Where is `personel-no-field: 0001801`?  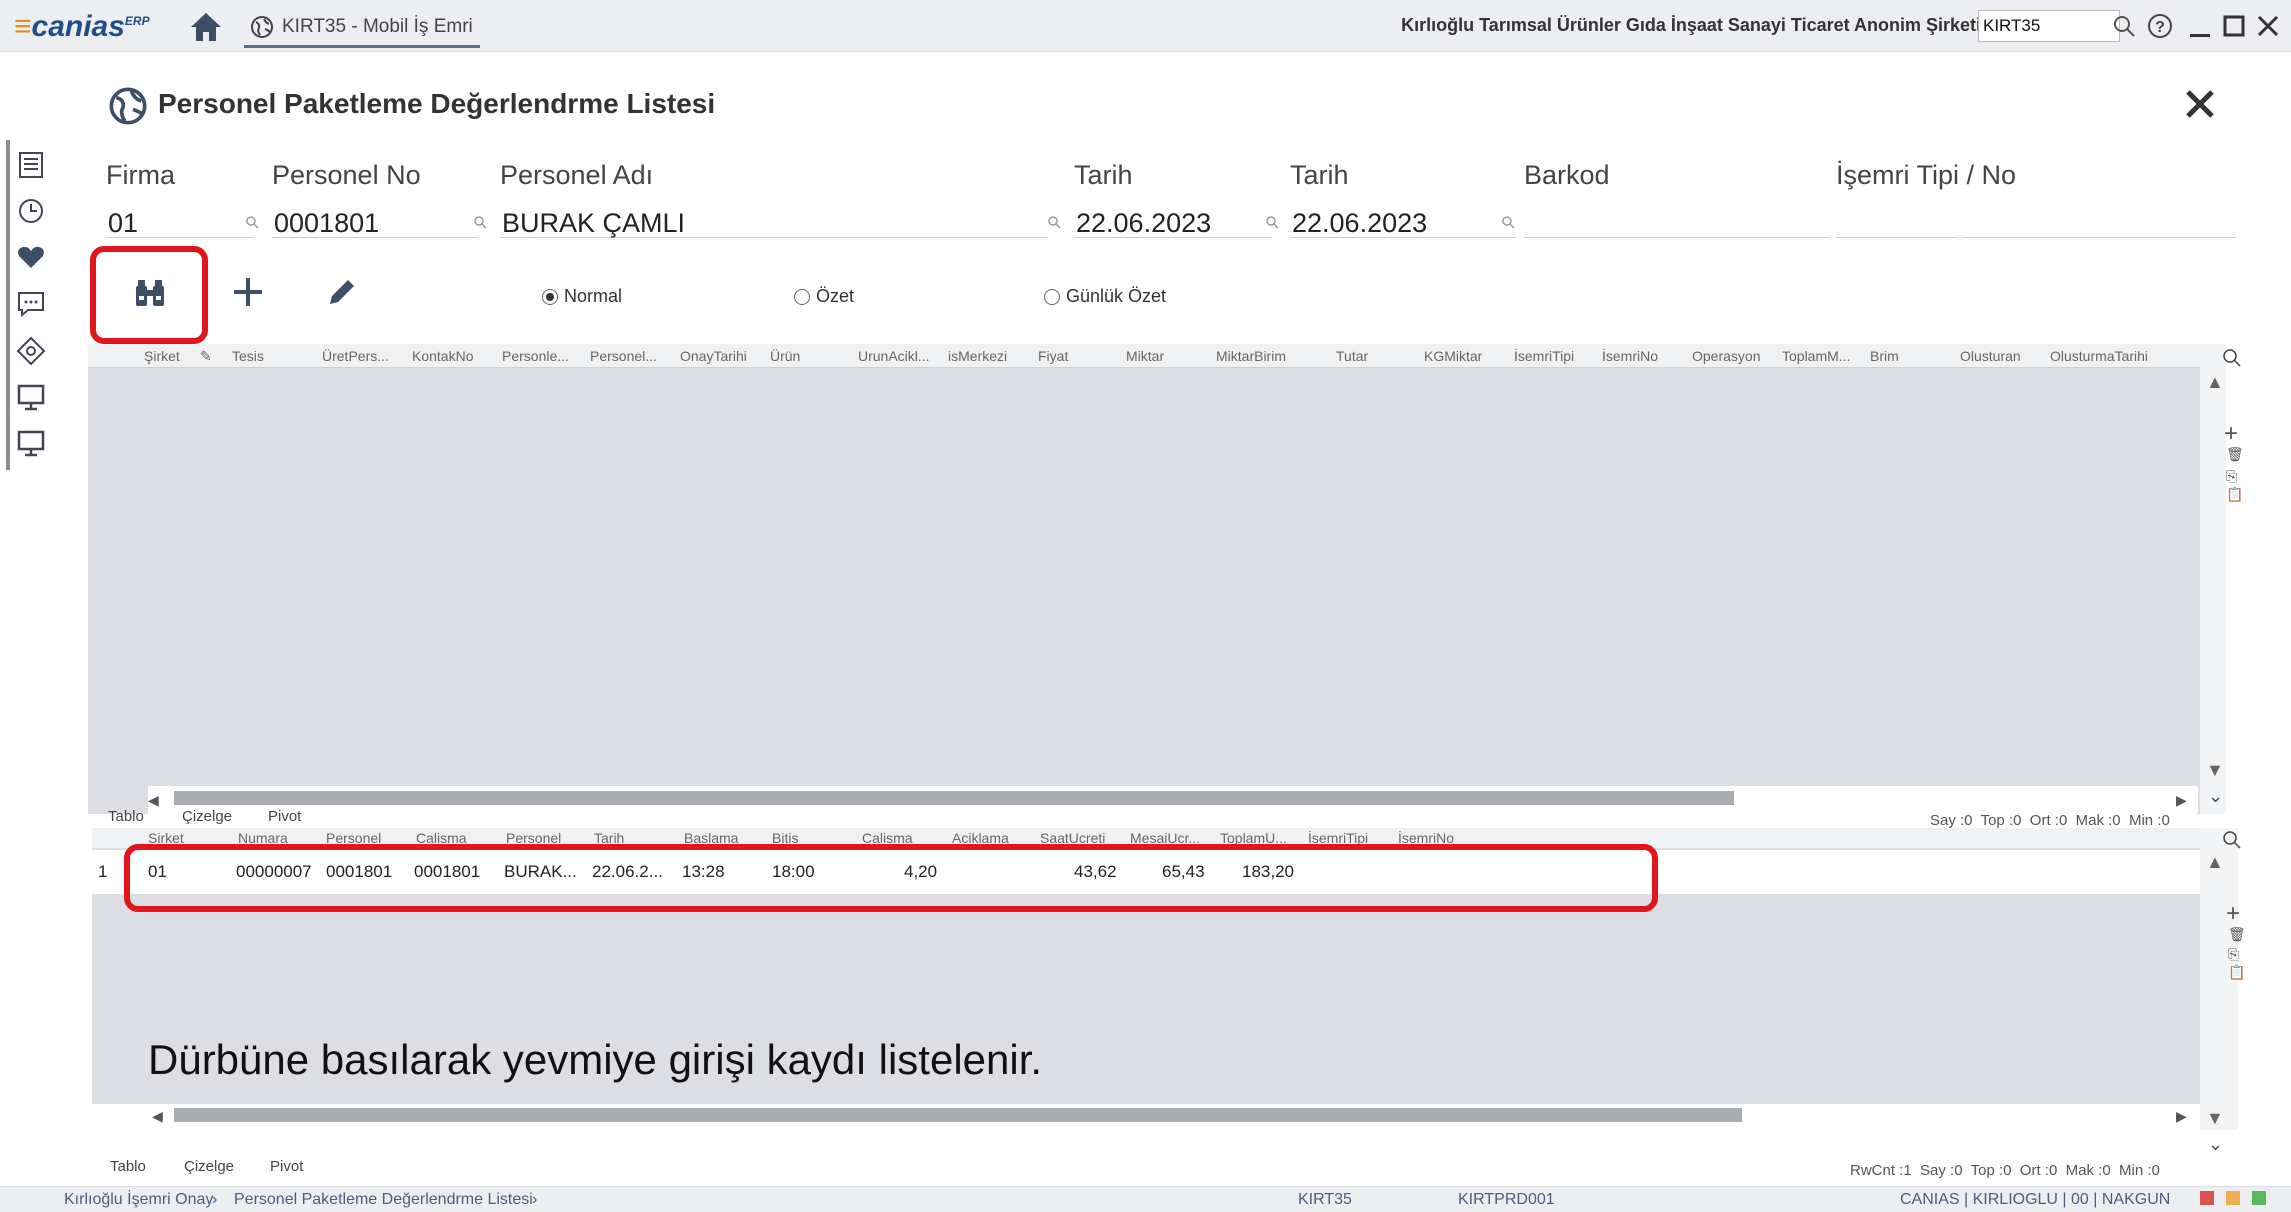
personel-no-field: 0001801 is located at coordinates (375, 223).